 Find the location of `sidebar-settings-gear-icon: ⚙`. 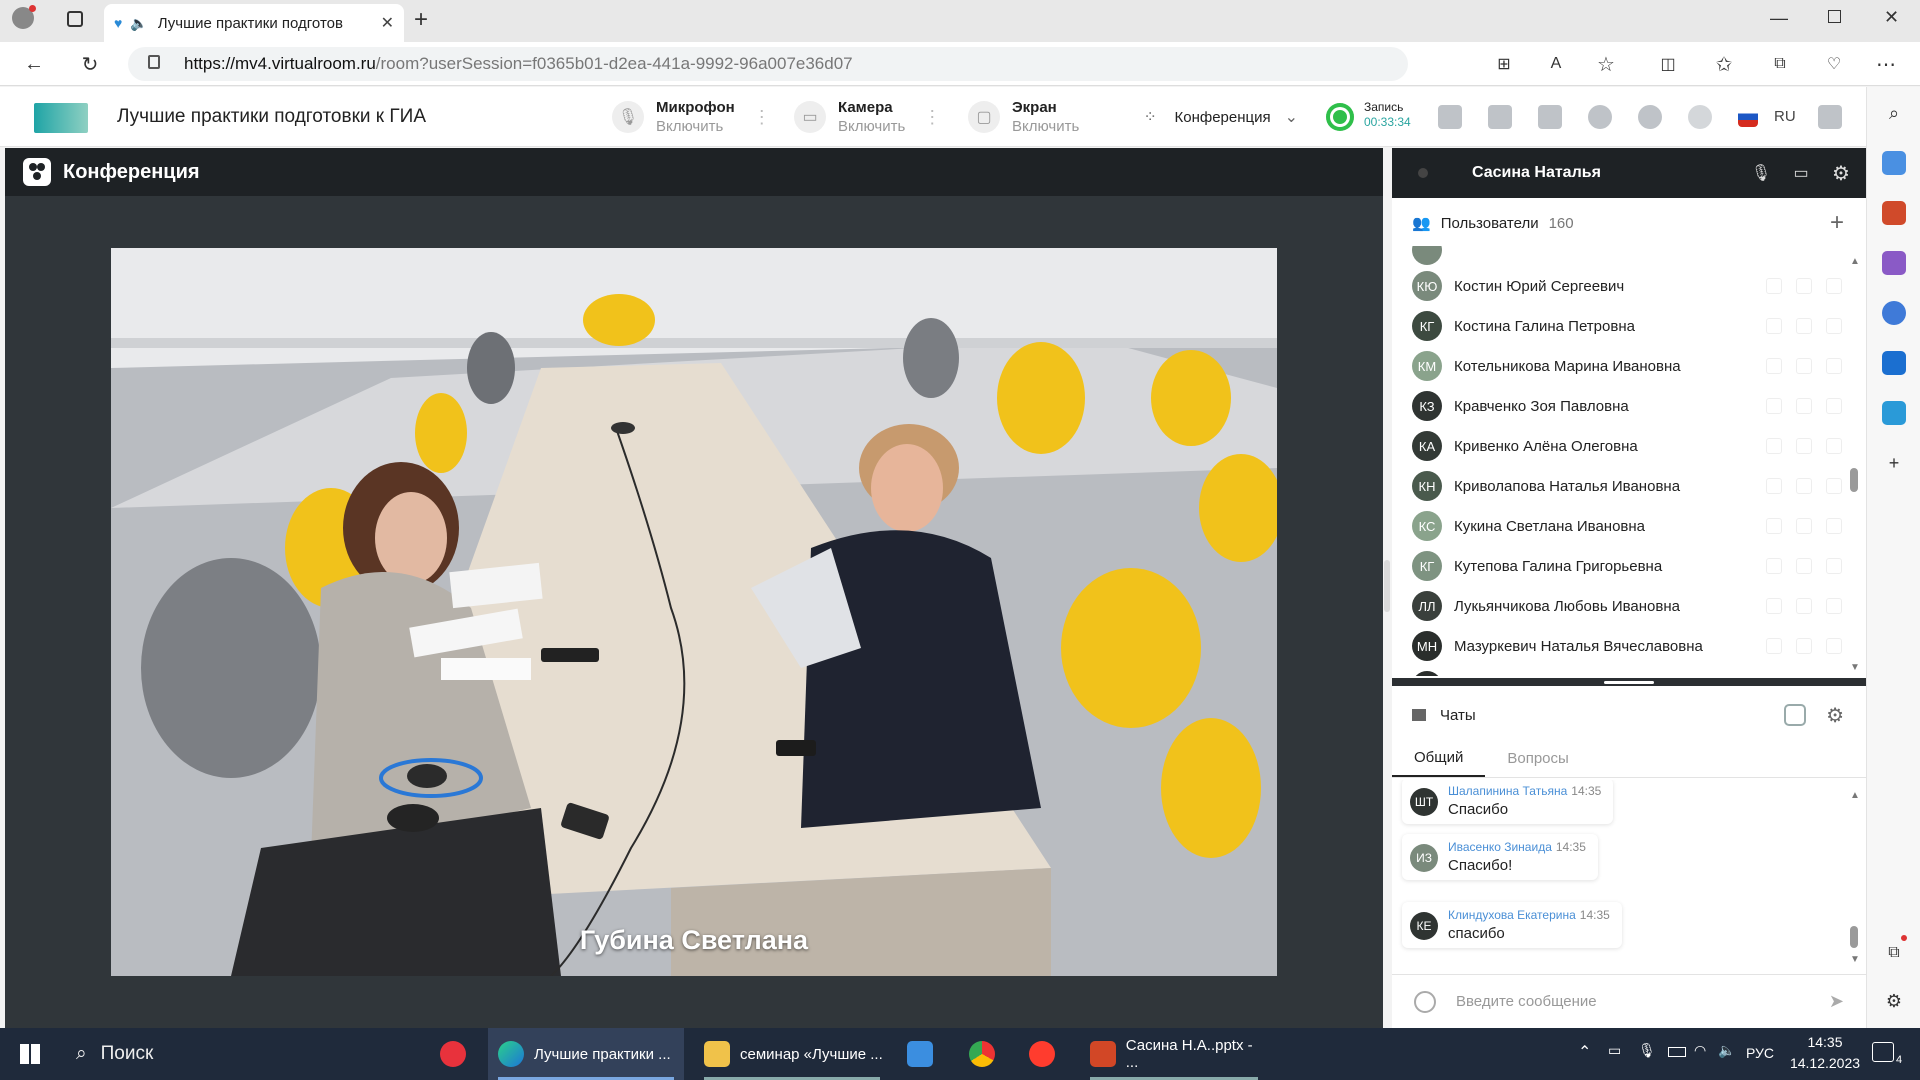

sidebar-settings-gear-icon: ⚙ is located at coordinates (1894, 1001).